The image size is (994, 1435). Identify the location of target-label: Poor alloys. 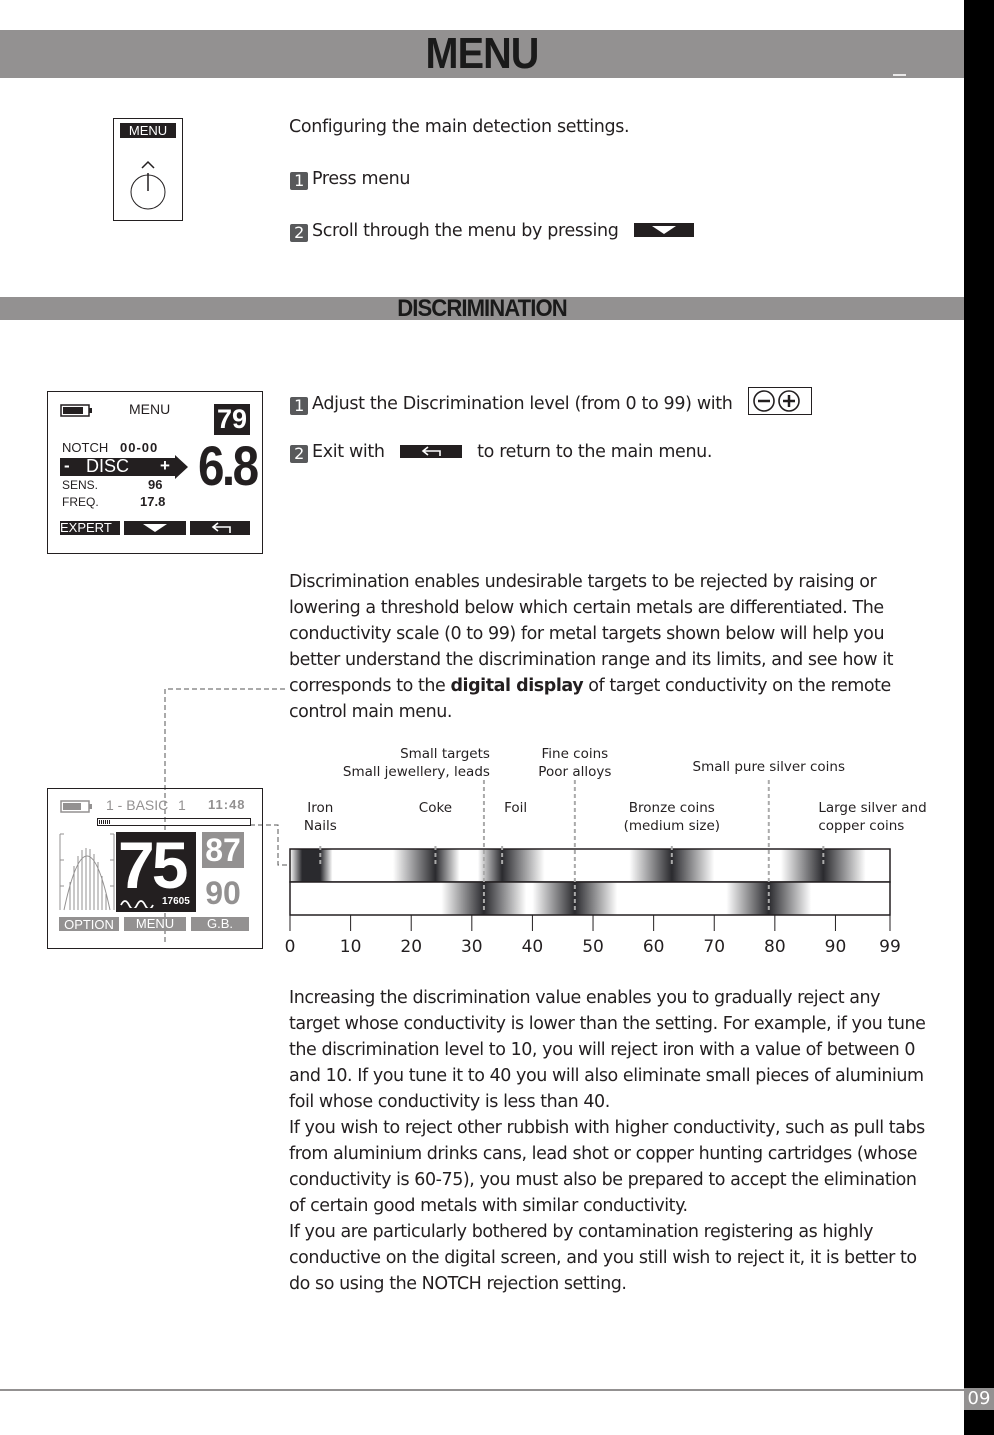
(574, 772).